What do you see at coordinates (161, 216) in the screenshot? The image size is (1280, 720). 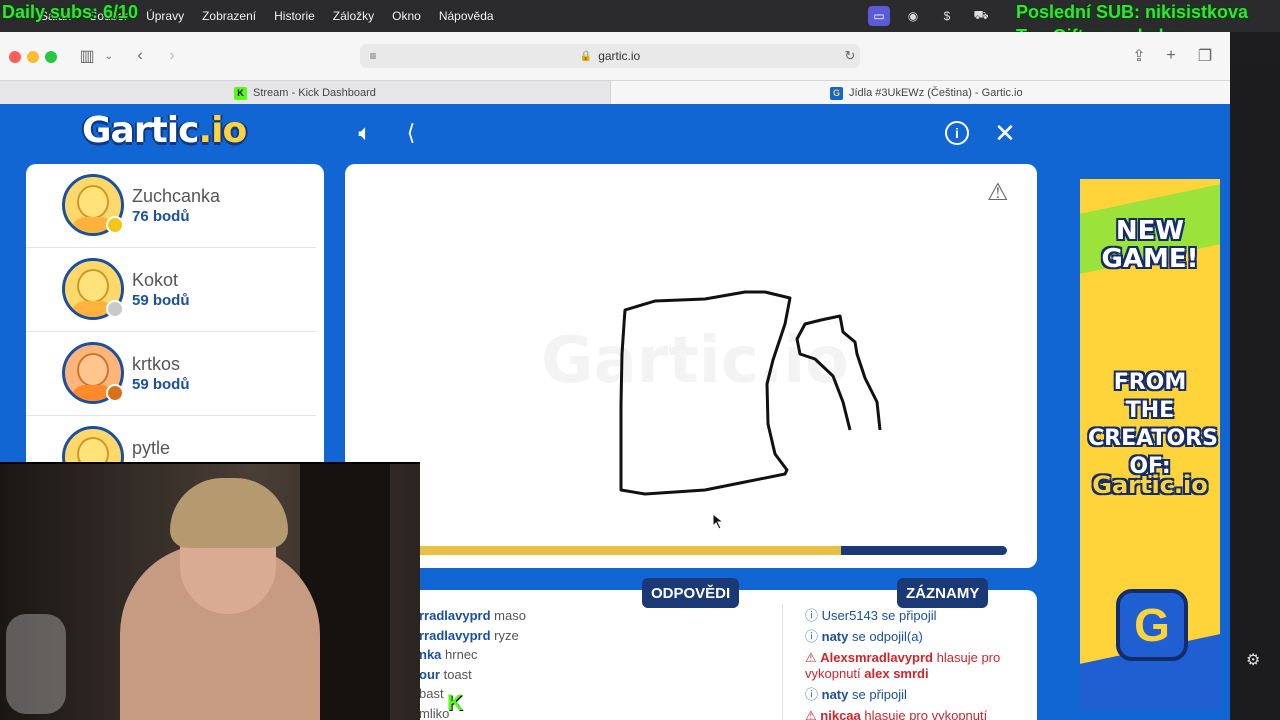 I see `player-points: 76 bodů` at bounding box center [161, 216].